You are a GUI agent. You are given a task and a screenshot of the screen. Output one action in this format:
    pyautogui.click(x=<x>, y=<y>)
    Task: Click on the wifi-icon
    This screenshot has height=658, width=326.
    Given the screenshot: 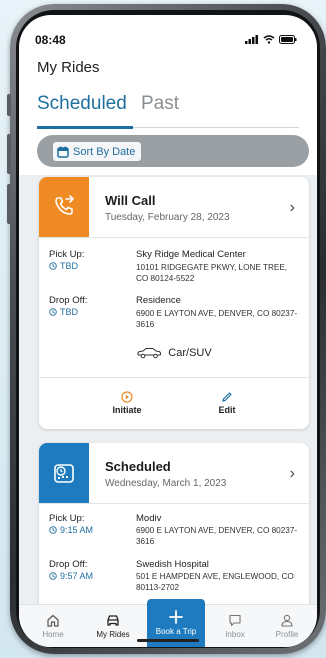 What is the action you would take?
    pyautogui.click(x=269, y=39)
    